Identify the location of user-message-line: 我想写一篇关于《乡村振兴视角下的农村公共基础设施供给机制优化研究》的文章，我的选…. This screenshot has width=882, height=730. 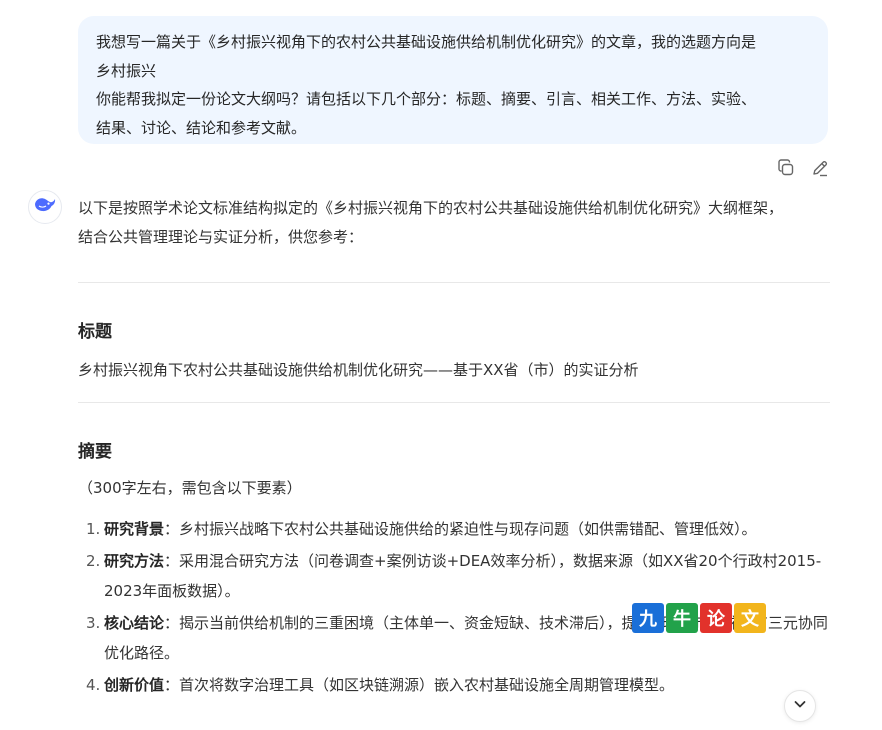
(426, 42).